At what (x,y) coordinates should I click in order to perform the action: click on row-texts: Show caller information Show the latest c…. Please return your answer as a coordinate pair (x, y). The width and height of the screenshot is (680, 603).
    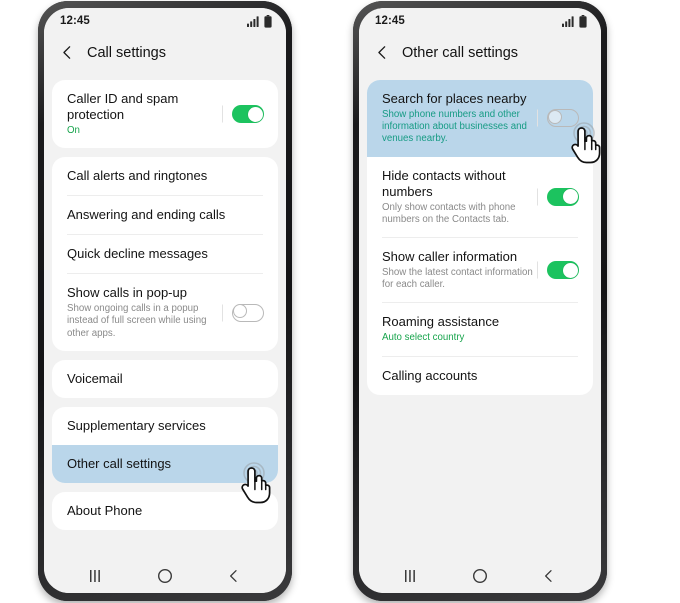
    Looking at the image, I should click on (457, 270).